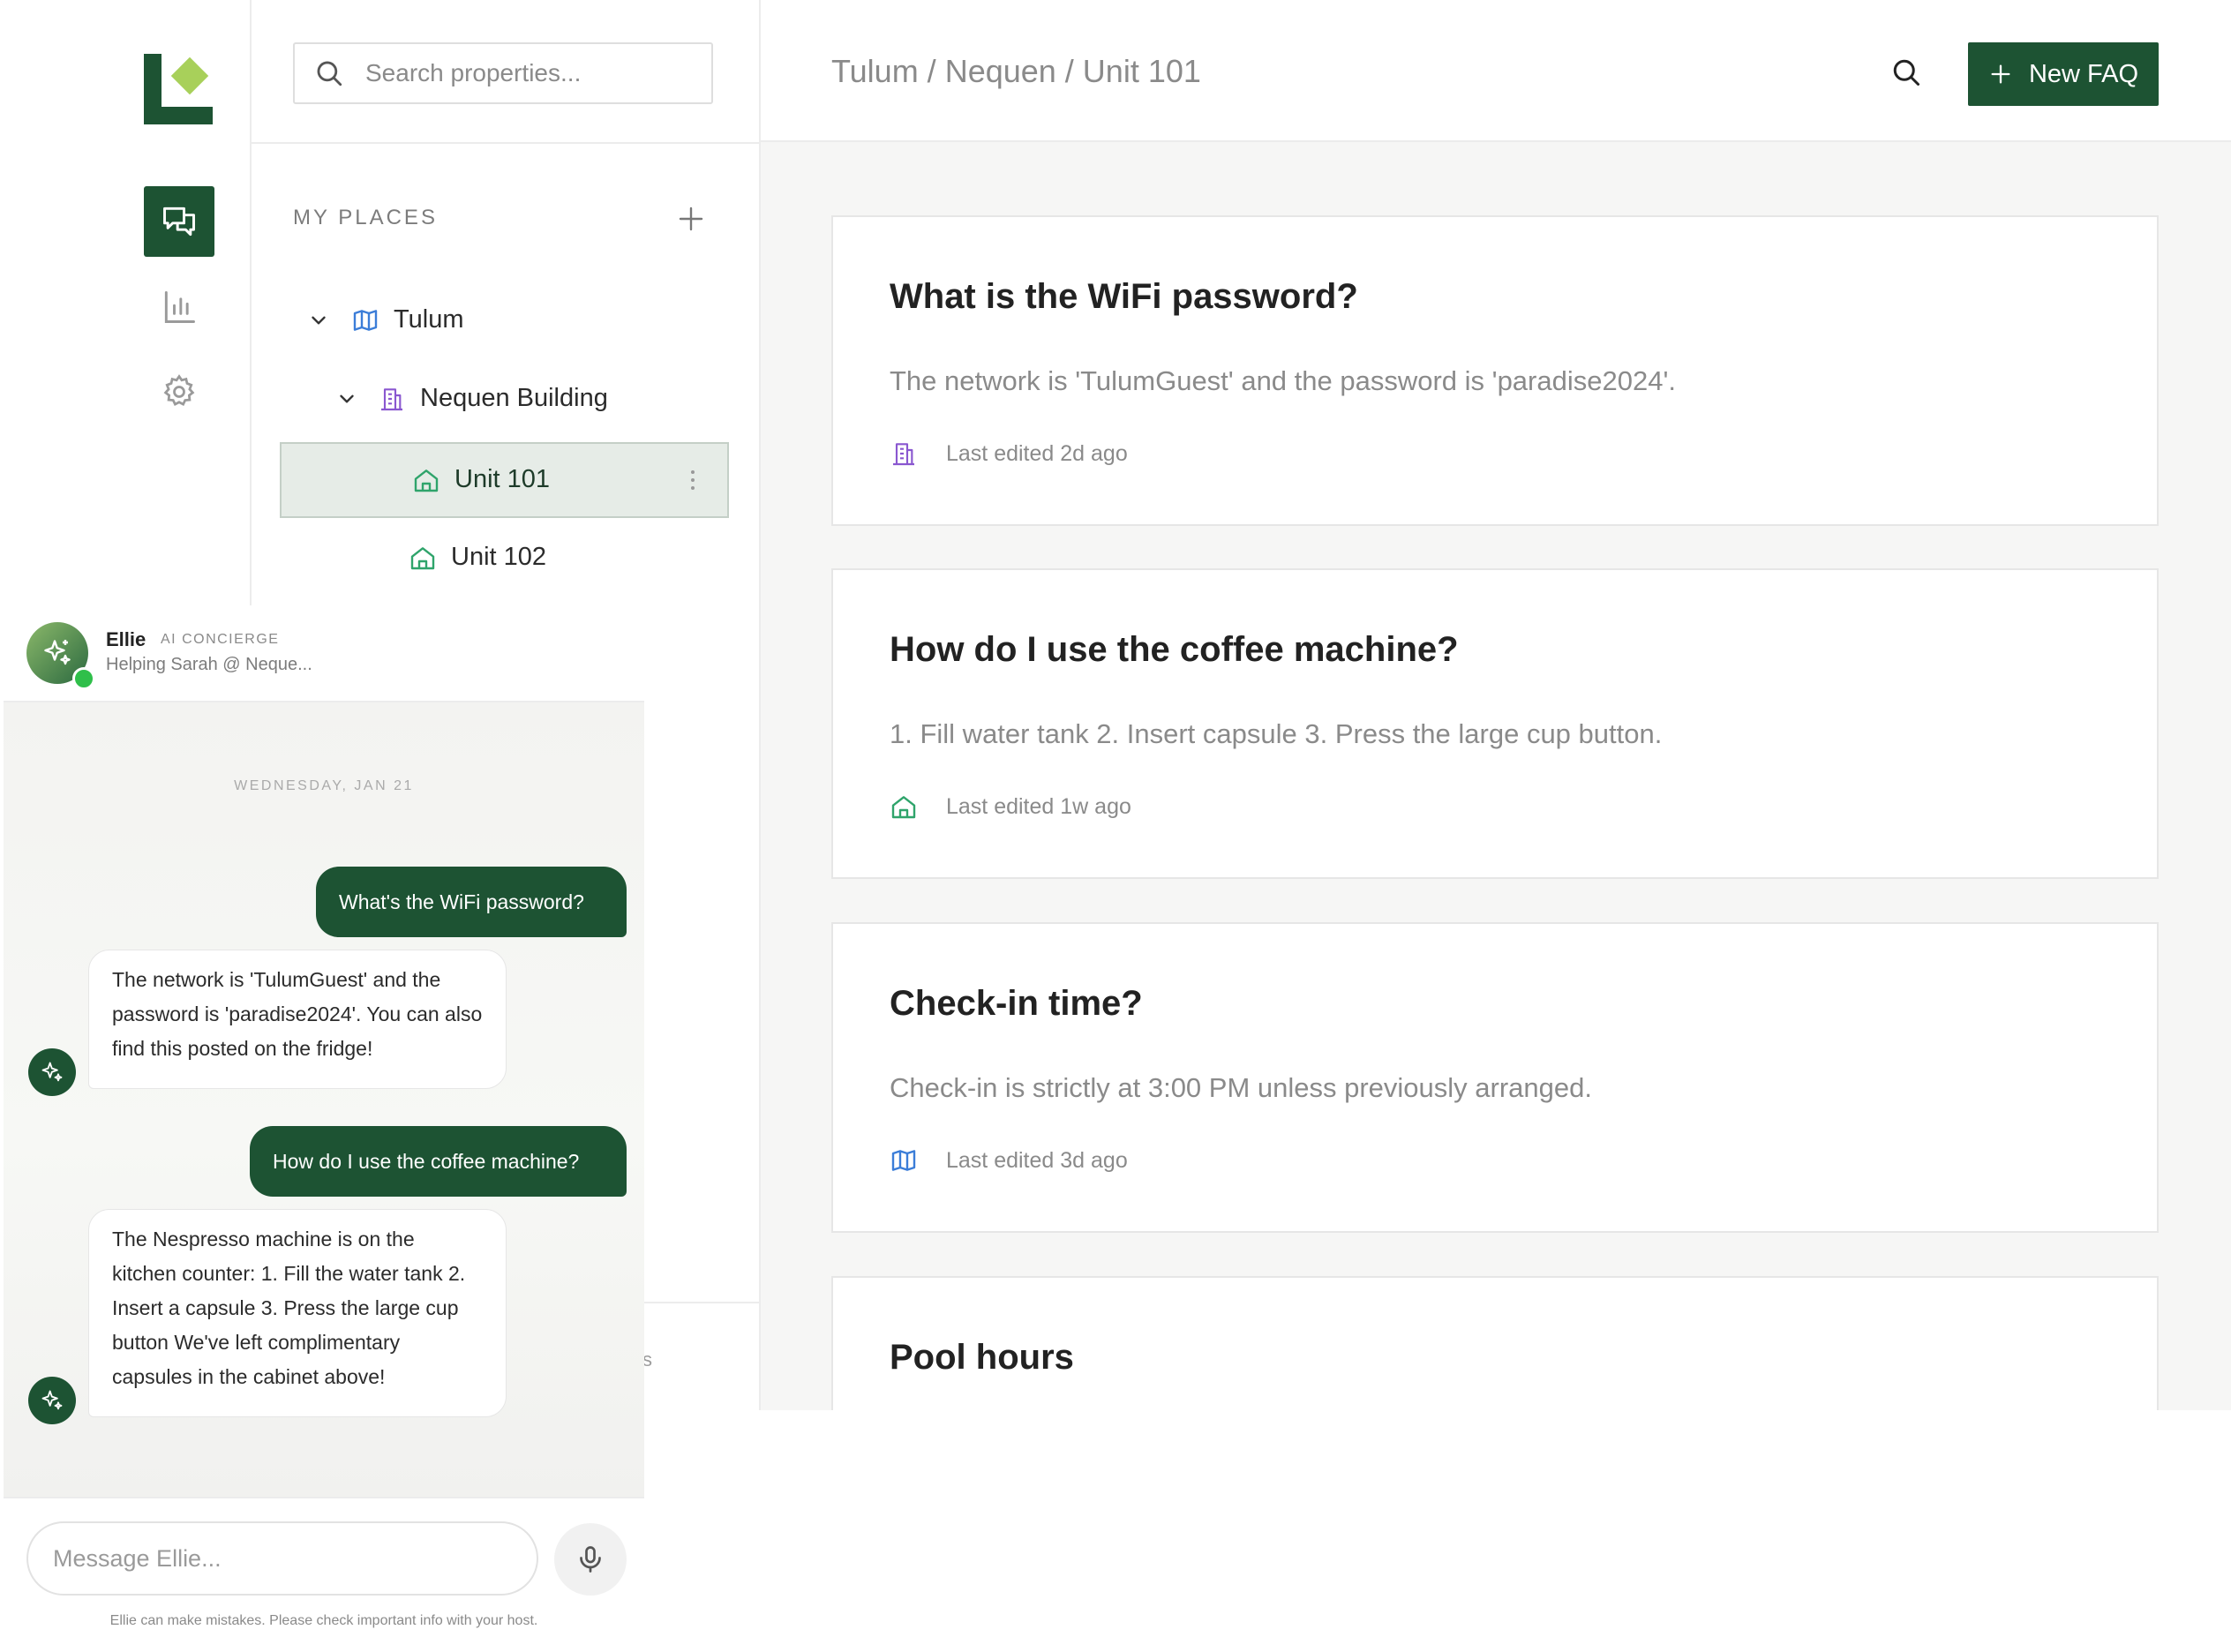 Image resolution: width=2231 pixels, height=1652 pixels. What do you see at coordinates (1496, 71) in the screenshot?
I see `top-bar: Tulum / Nequen / Unit 101 New FAQ` at bounding box center [1496, 71].